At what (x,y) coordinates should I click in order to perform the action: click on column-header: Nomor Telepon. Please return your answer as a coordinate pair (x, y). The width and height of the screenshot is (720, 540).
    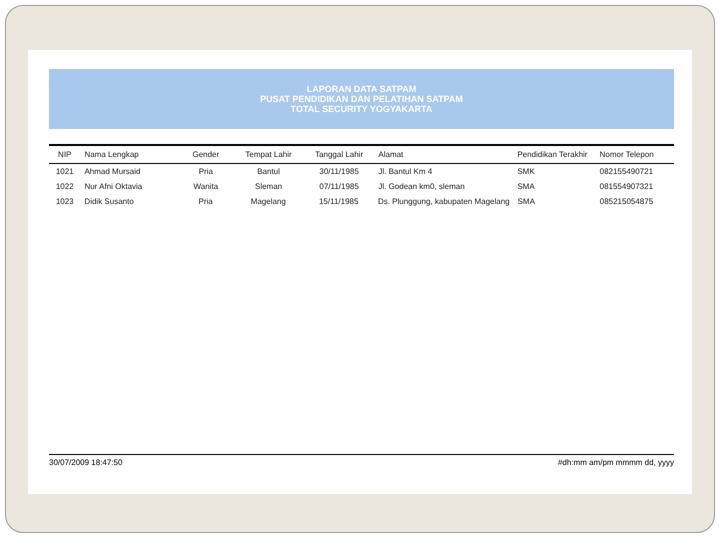
    Looking at the image, I should click on (626, 155).